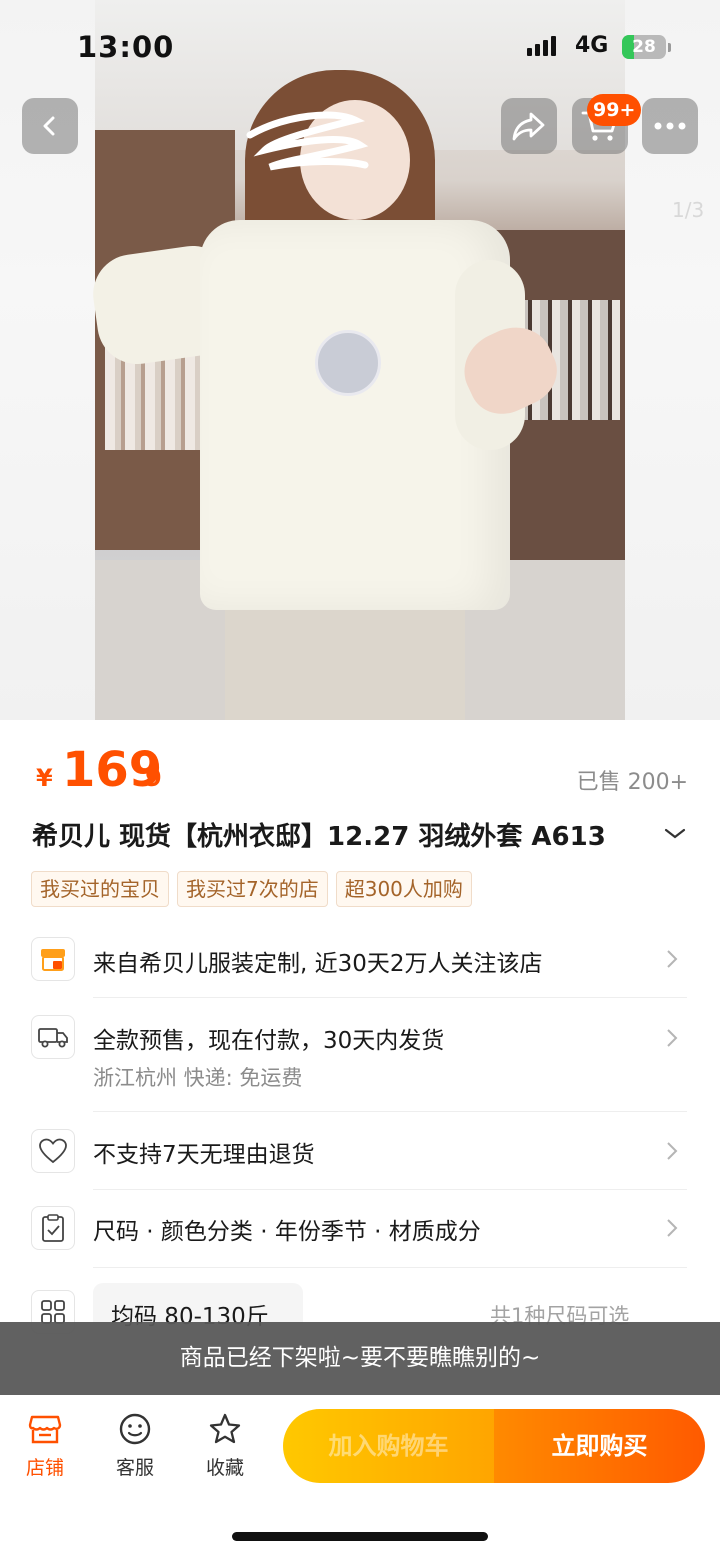  Describe the element at coordinates (135, 1445) in the screenshot. I see `tab-customer-service: 客服` at that location.